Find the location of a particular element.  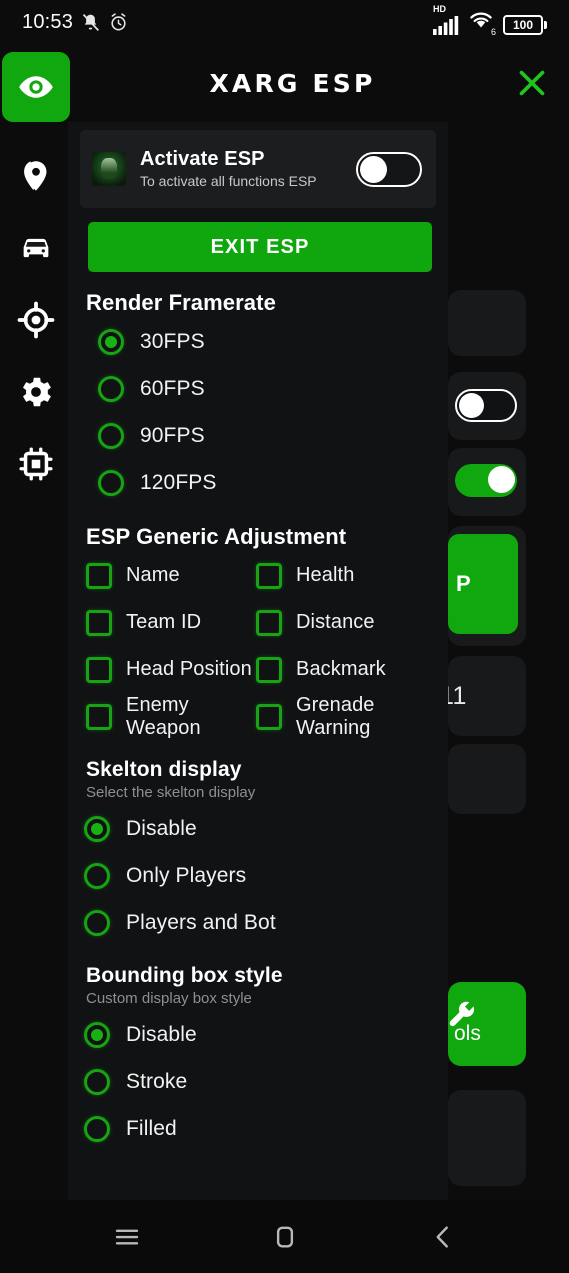

checkbox-label: Enemy Weapon is located at coordinates (163, 716).